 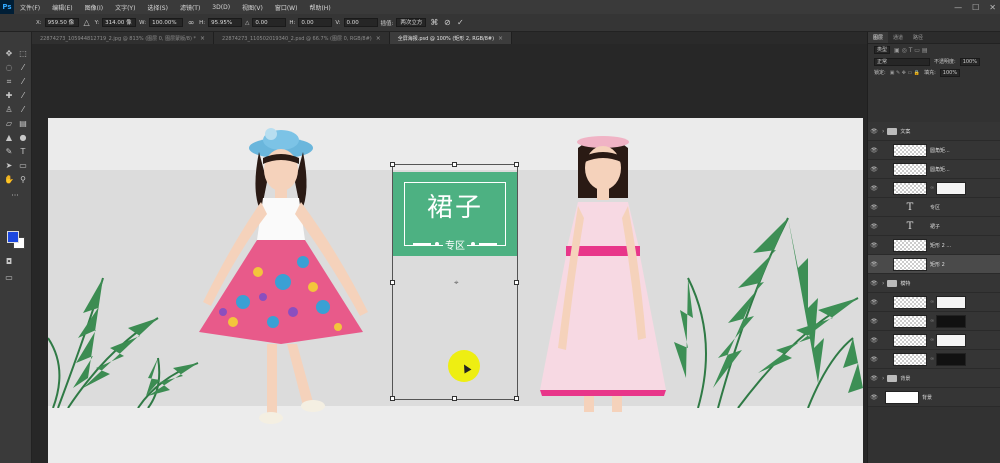 What do you see at coordinates (15, 196) in the screenshot?
I see `more-tools-icon: ···` at bounding box center [15, 196].